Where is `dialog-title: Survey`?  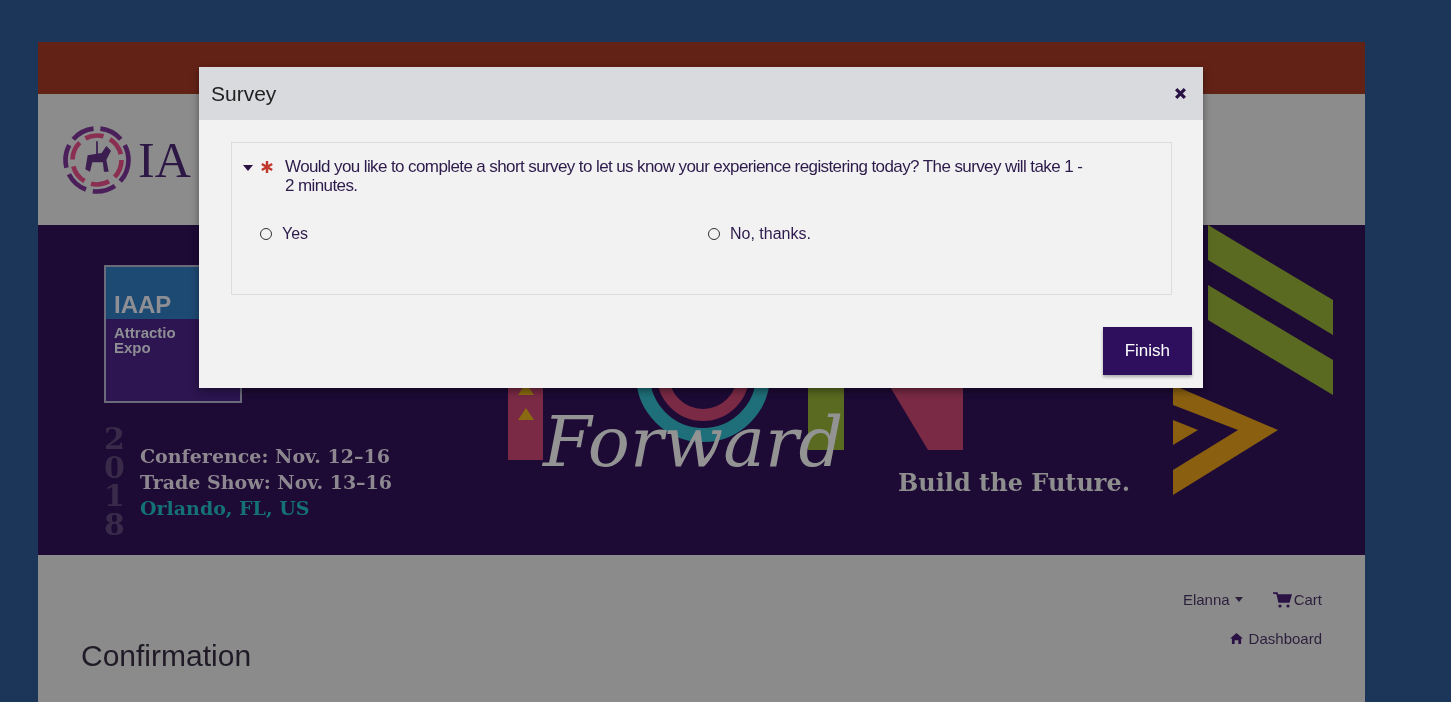
dialog-title: Survey is located at coordinates (244, 93).